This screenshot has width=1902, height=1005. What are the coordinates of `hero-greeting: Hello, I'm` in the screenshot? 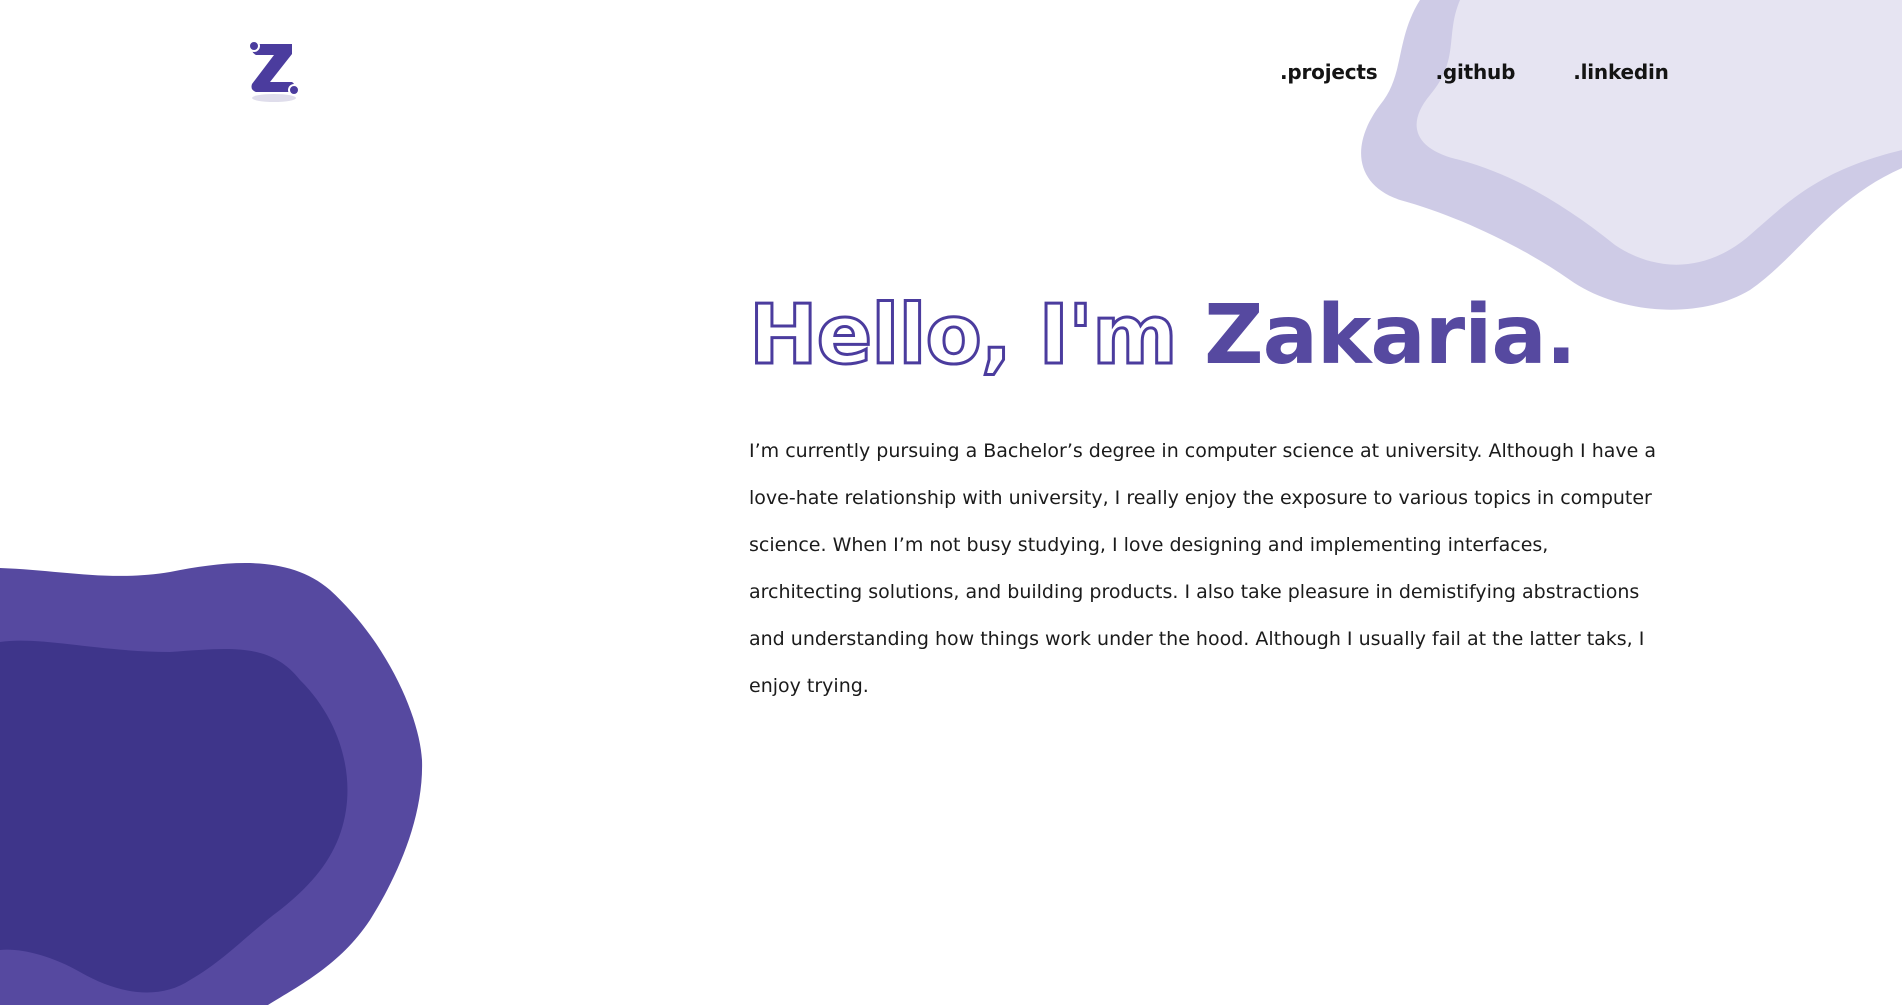 It's located at (976, 336).